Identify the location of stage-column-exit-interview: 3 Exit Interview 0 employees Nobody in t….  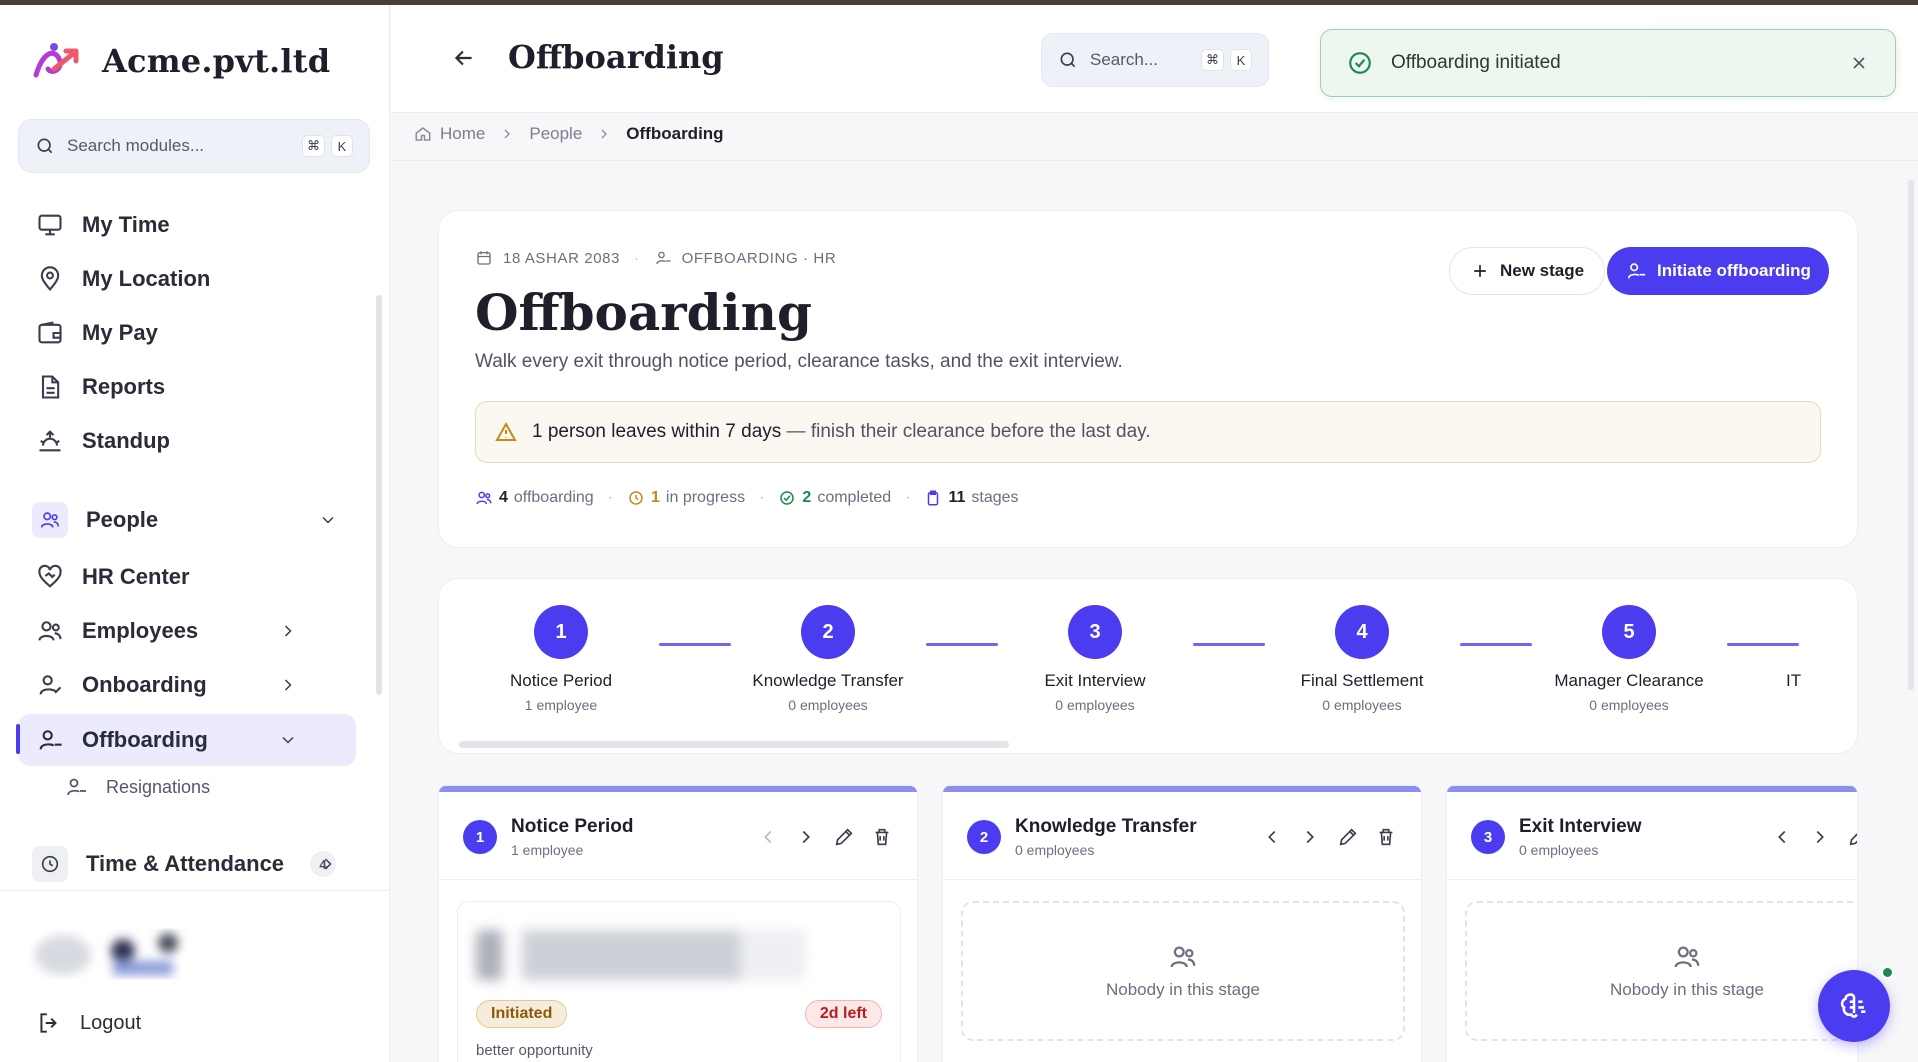
(1652, 923).